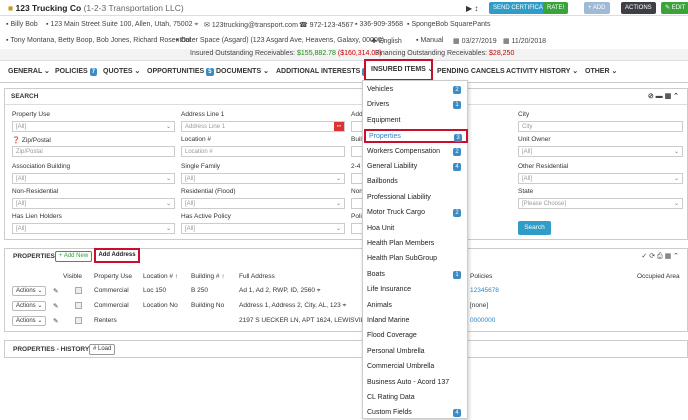 Image resolution: width=688 pixels, height=420 pixels. I want to click on association-select: [All] ⌄, so click(93, 178).